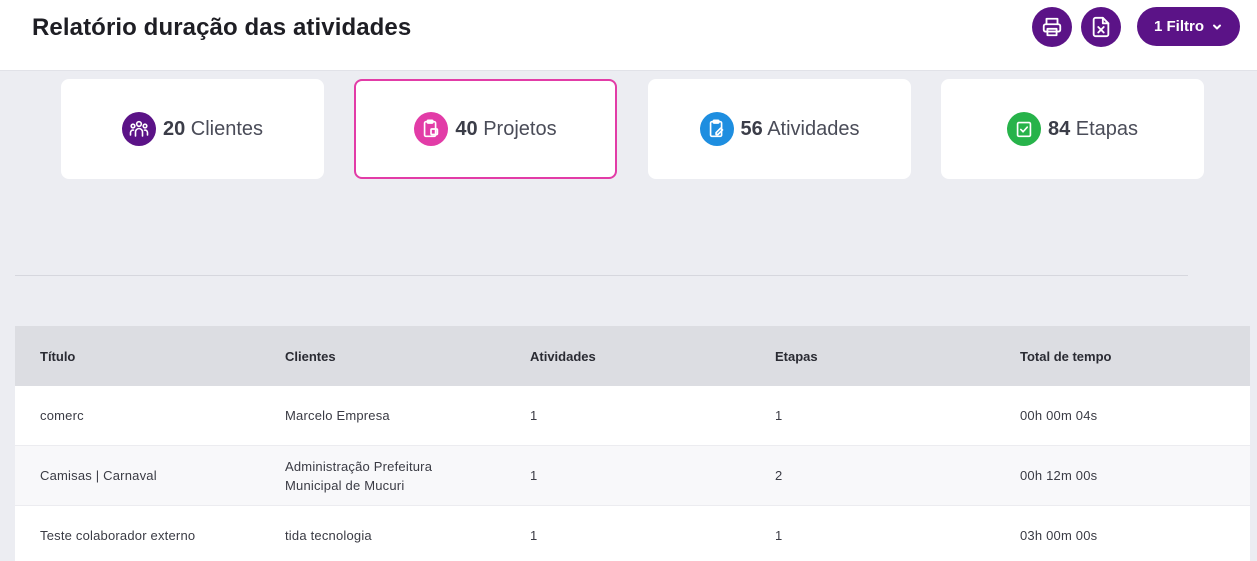 The width and height of the screenshot is (1257, 561). I want to click on cell-total: 00h 12m 00s, so click(1059, 475).